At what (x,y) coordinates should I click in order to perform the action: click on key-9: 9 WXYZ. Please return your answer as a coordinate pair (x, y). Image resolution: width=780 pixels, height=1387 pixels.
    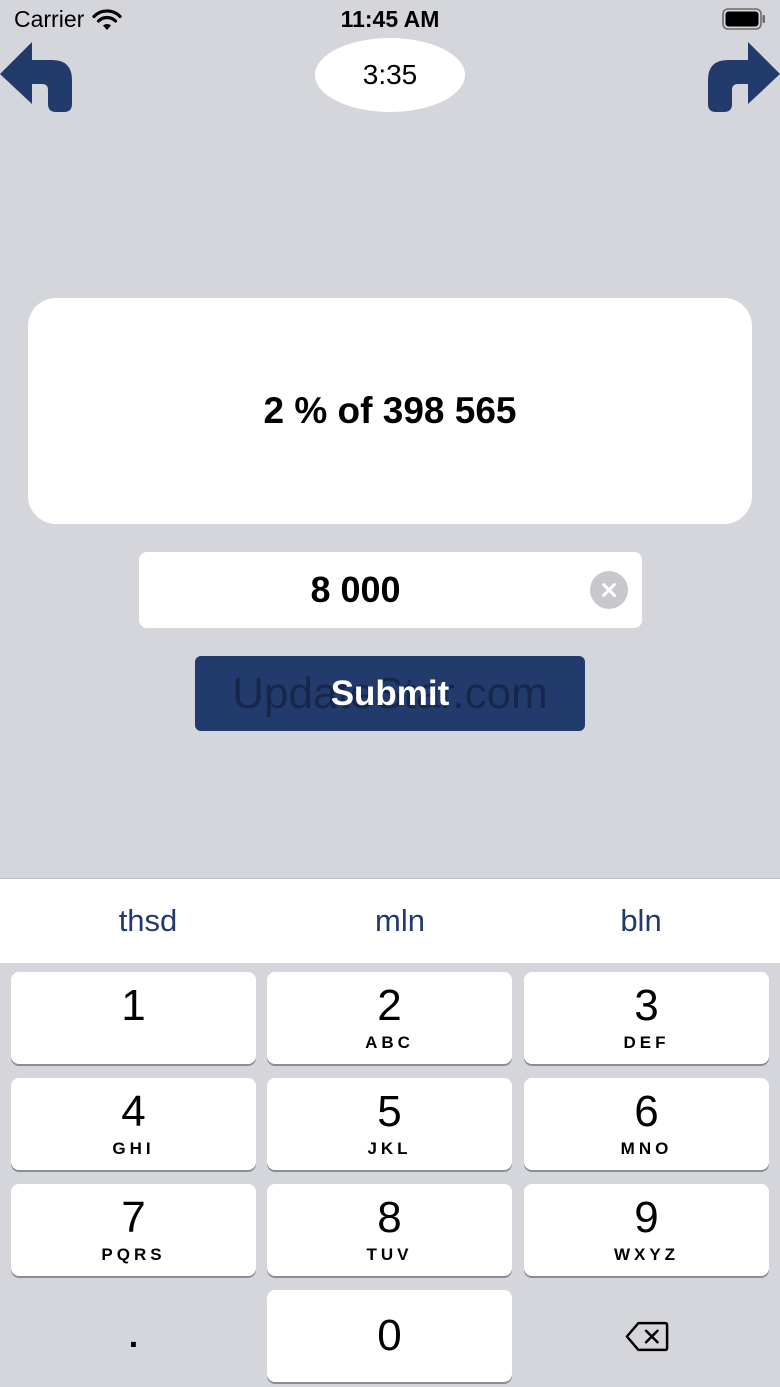
    Looking at the image, I should click on (646, 1230).